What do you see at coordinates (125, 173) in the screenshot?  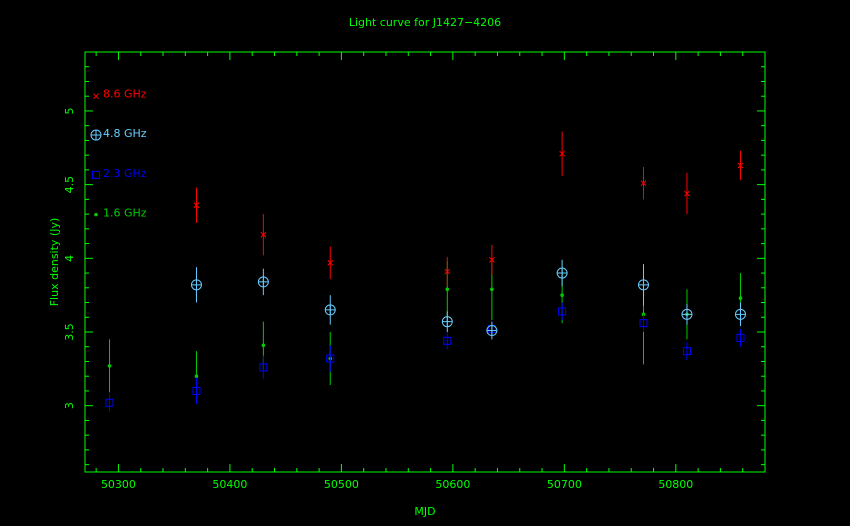 I see `legend-label: 2.3 GHz` at bounding box center [125, 173].